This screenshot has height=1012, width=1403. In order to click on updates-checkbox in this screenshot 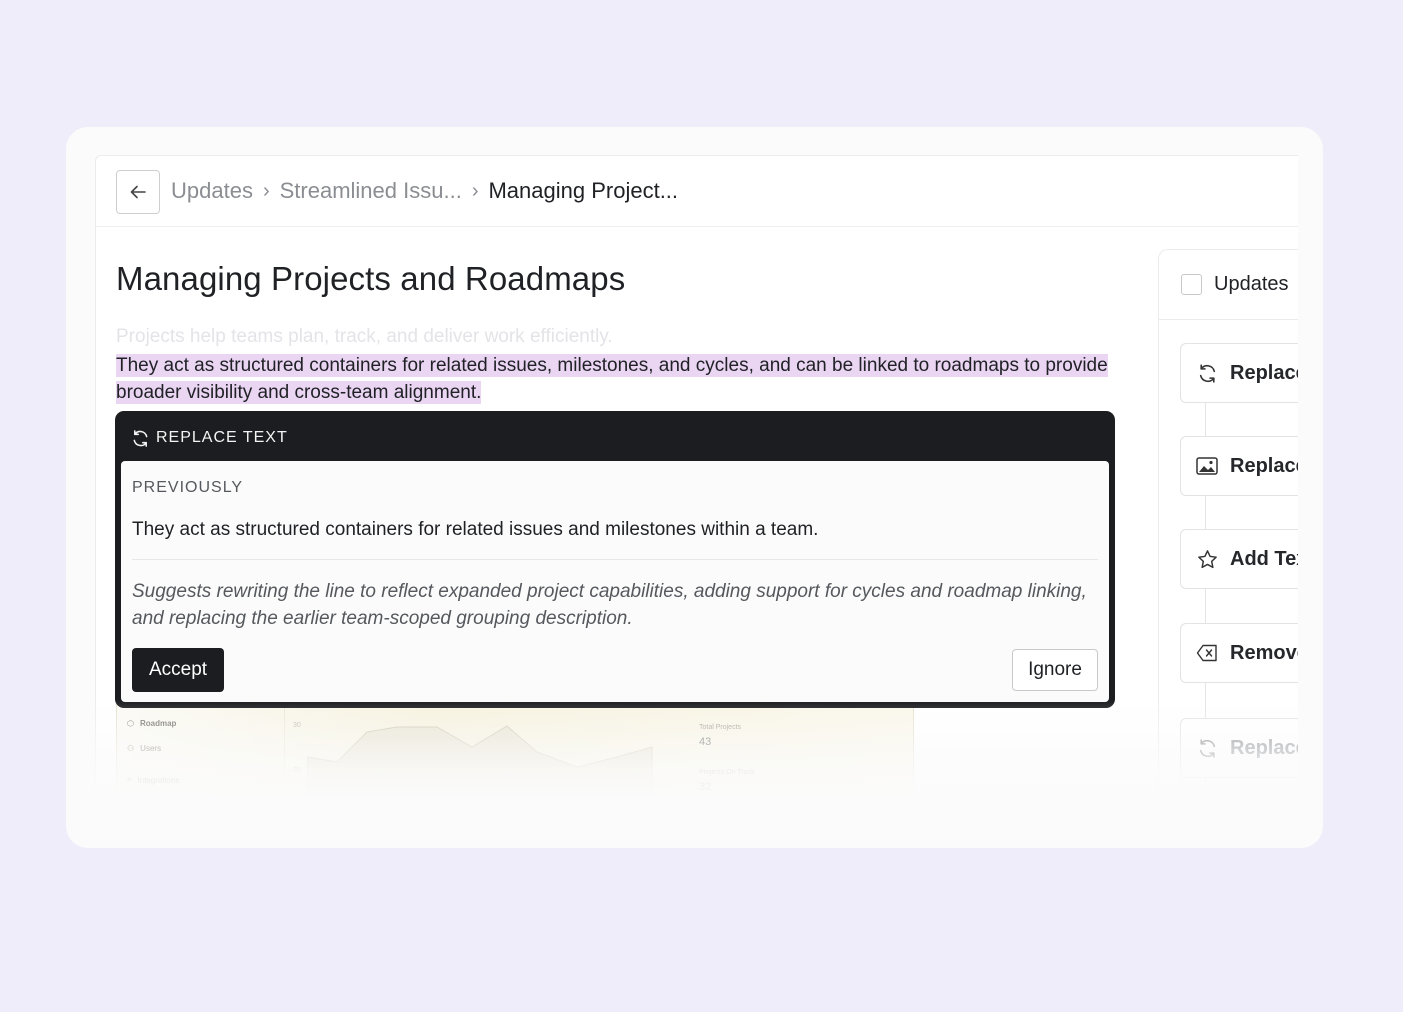, I will do `click(1191, 284)`.